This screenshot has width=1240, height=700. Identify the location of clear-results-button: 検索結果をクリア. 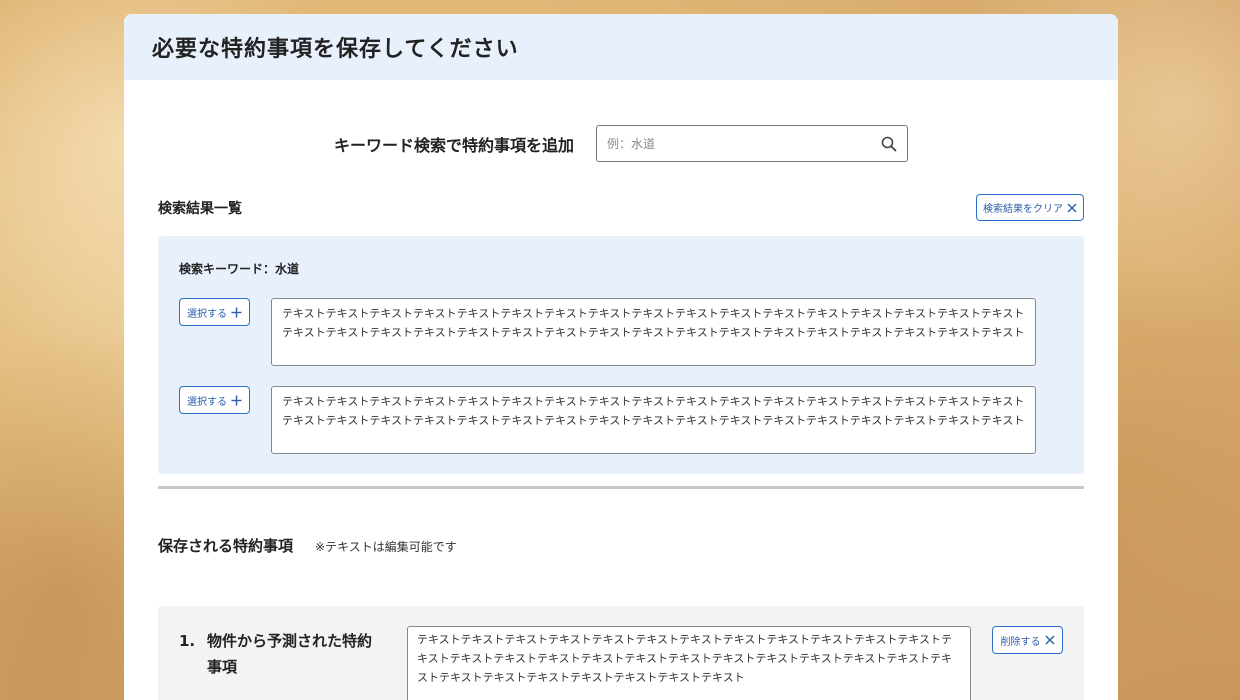
(1030, 207).